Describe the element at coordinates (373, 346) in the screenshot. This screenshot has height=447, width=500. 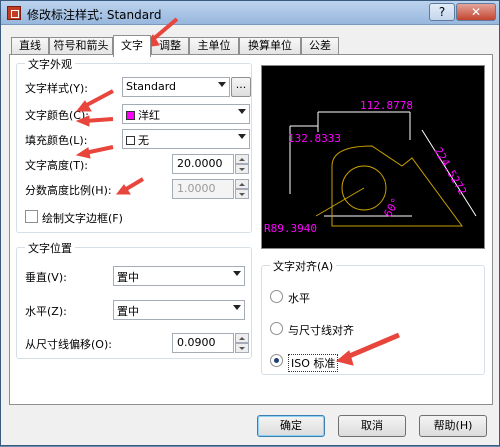
I see `arrow-to-iso-standard` at that location.